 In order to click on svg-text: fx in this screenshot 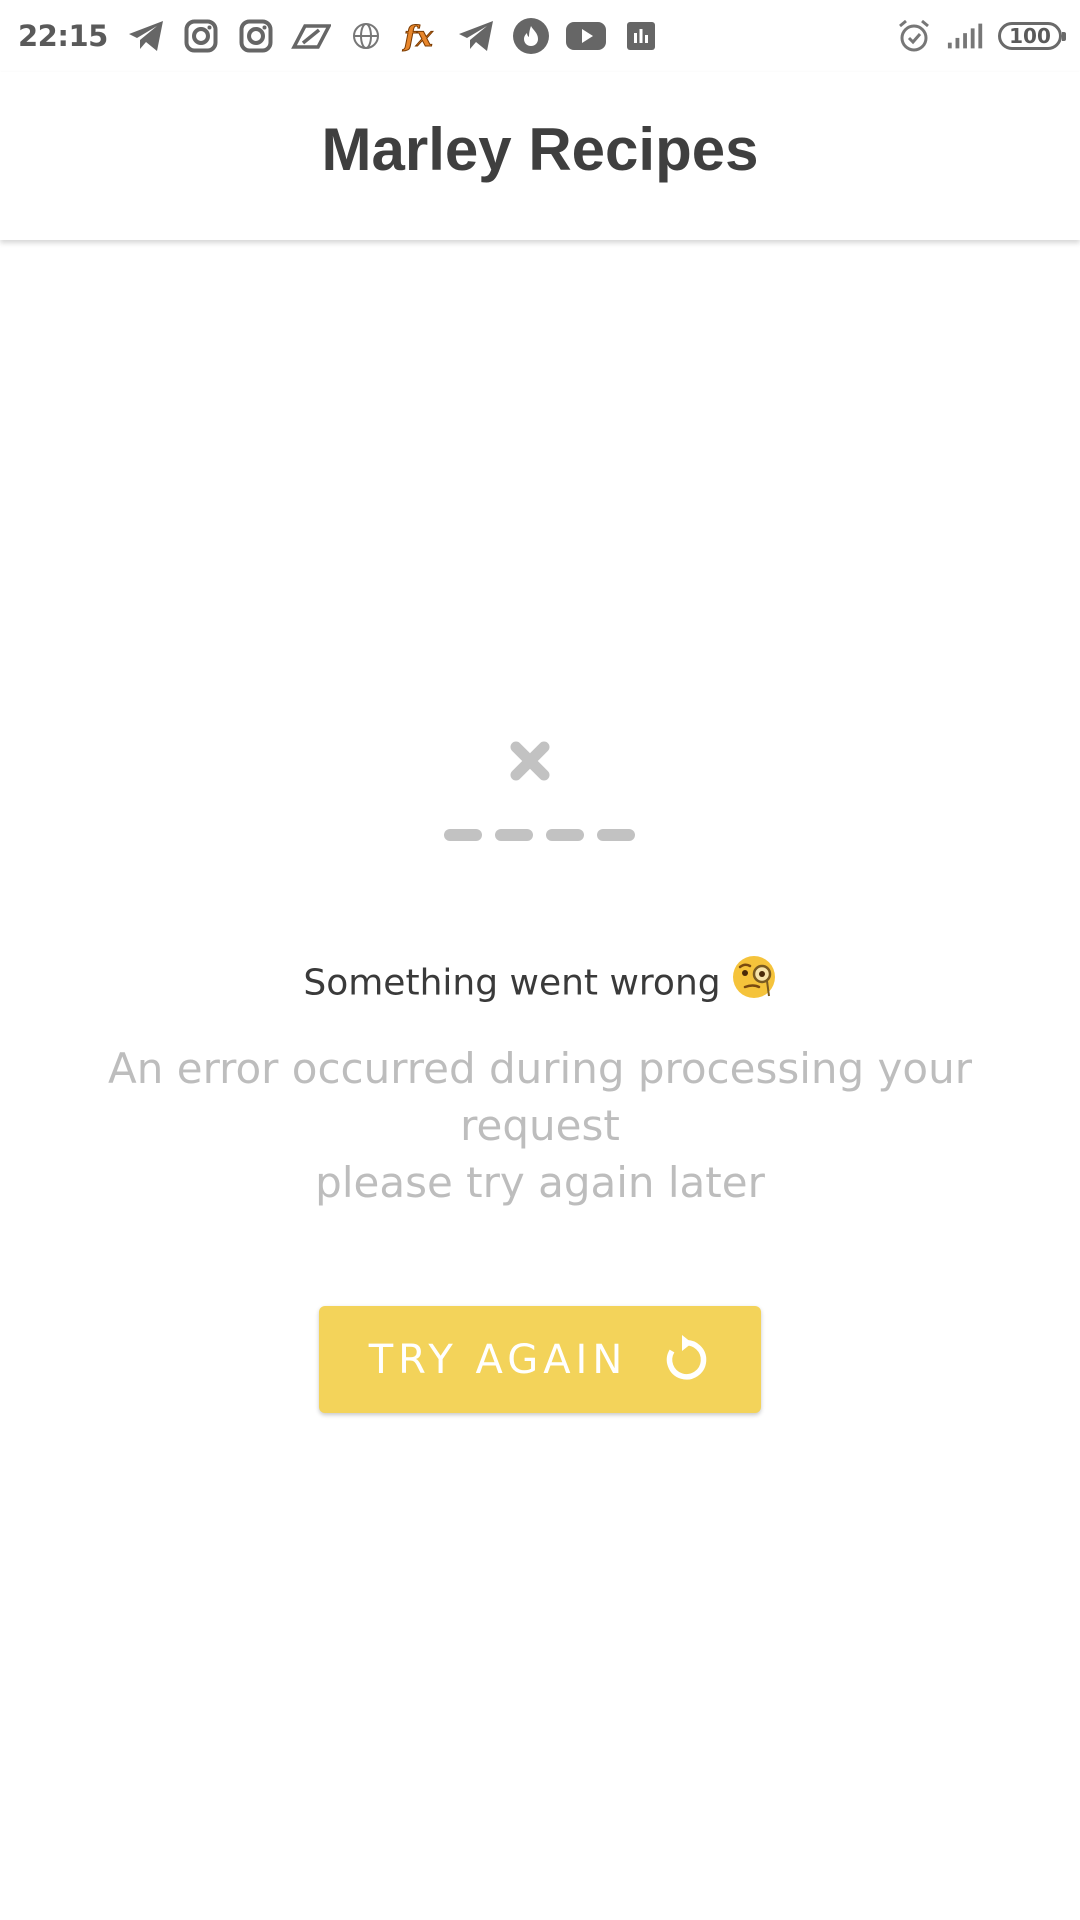, I will do `click(417, 36)`.